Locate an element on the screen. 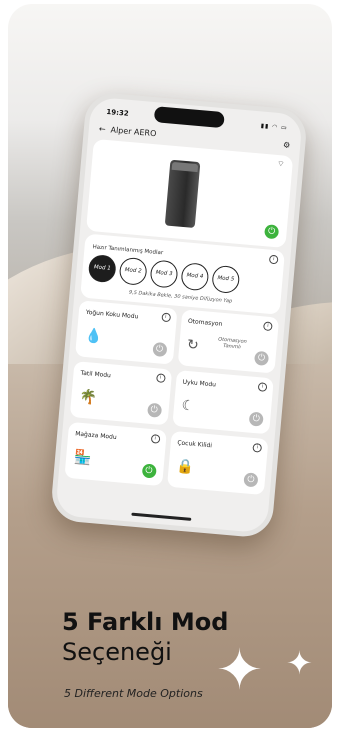 The image size is (340, 732). tile-label: Yoğun Koku Modu is located at coordinates (112, 314).